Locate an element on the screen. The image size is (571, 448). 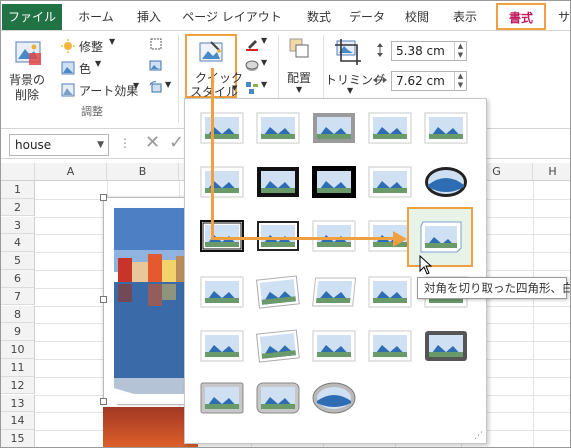
shape-width-input: 7.62 cm ▲ ▼ is located at coordinates (429, 81).